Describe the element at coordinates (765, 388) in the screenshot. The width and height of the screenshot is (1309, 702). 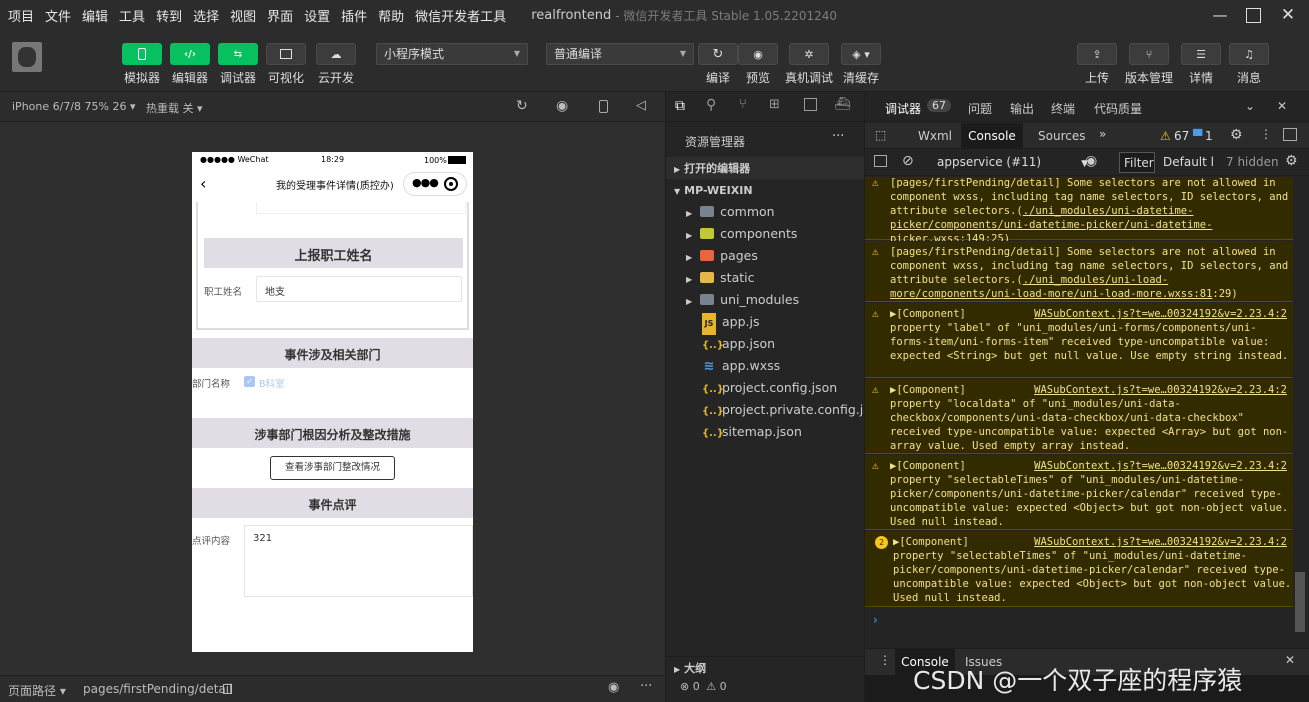
I see `file-project-config: {..}project.config.json` at that location.